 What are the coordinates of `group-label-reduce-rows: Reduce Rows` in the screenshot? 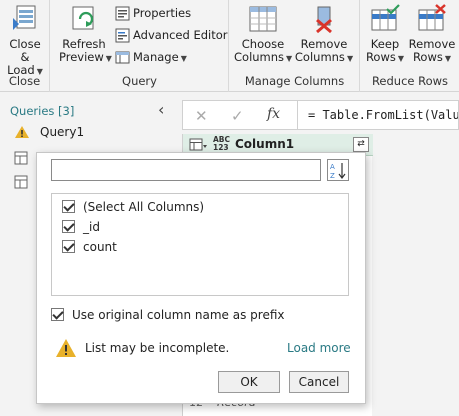 It's located at (410, 81).